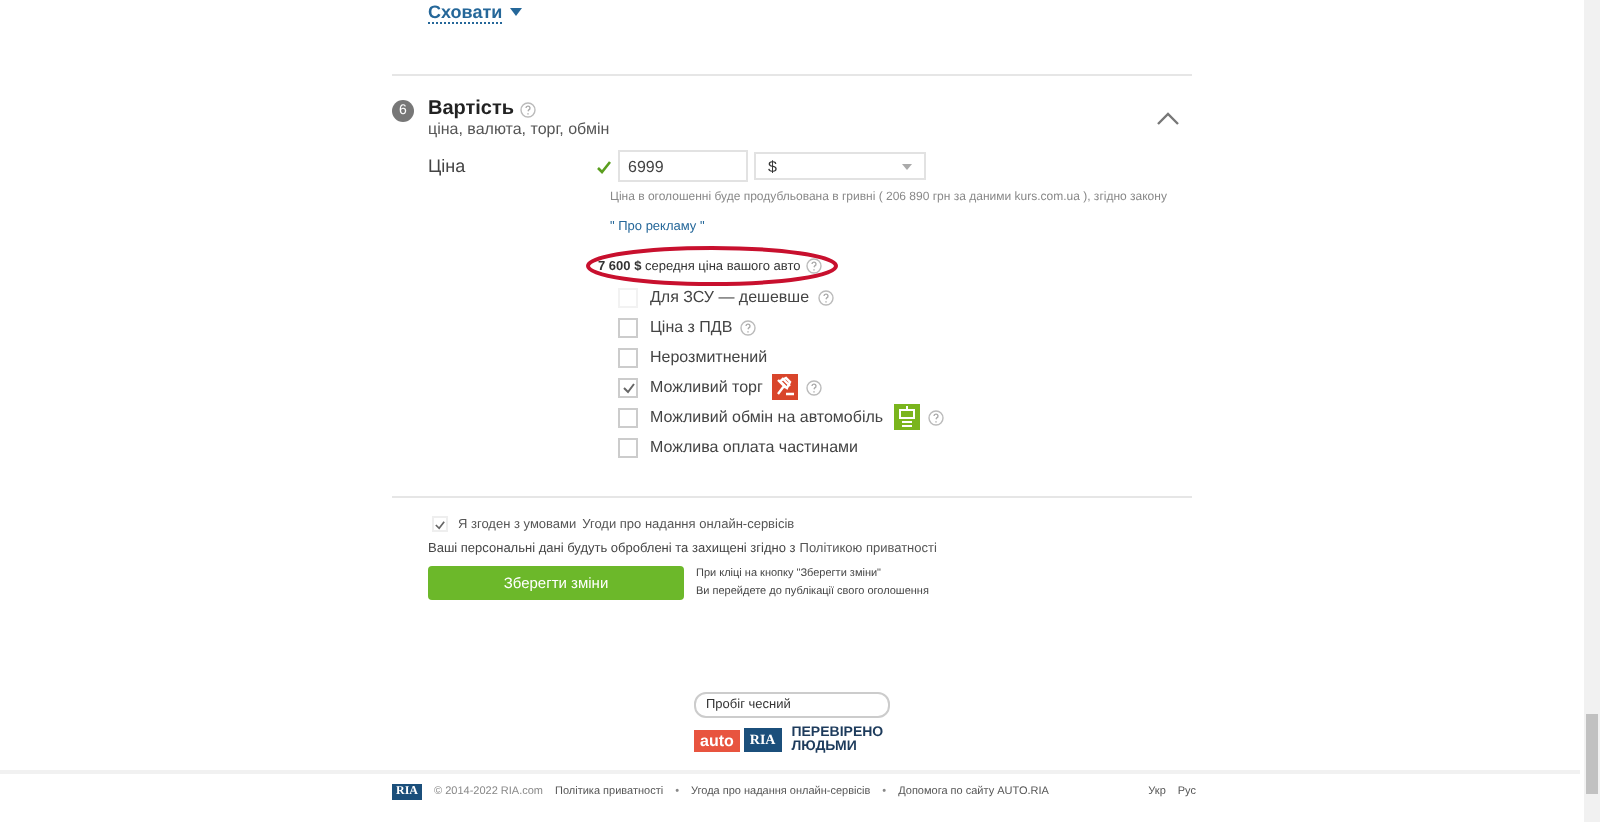 Image resolution: width=1600 pixels, height=822 pixels. What do you see at coordinates (717, 740) in the screenshot?
I see `auto-logo: auto` at bounding box center [717, 740].